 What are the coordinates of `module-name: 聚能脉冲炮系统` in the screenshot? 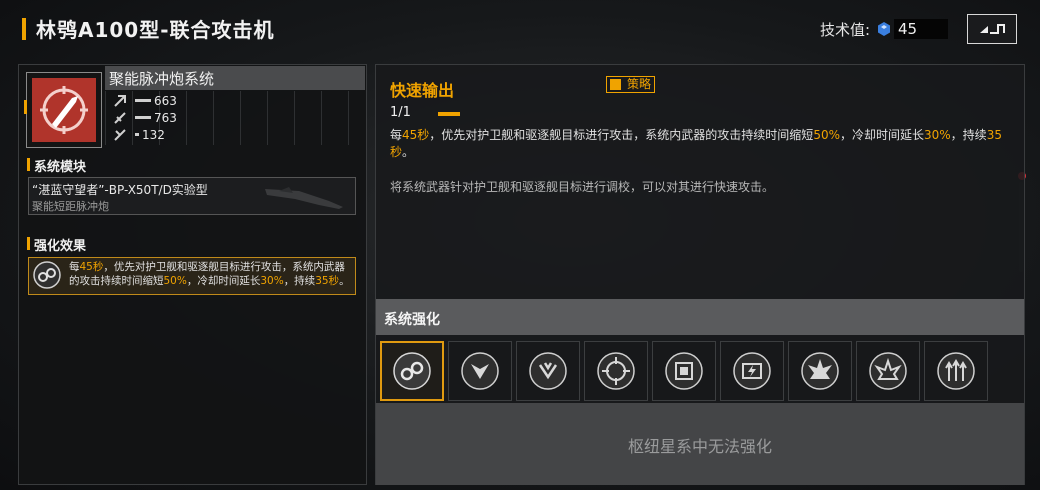 It's located at (162, 79).